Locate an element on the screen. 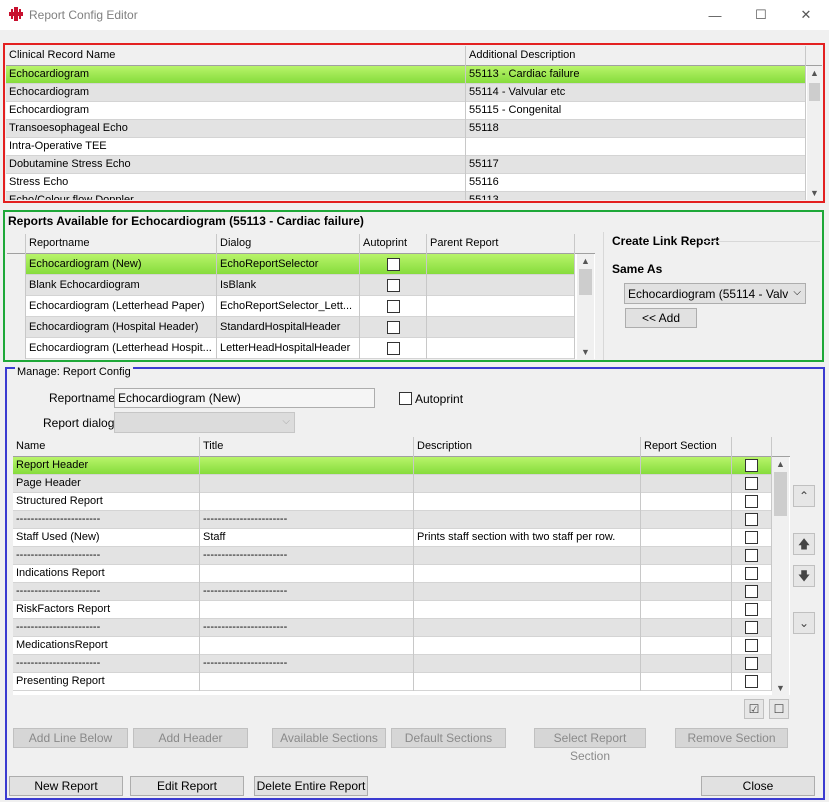  header-name: Name is located at coordinates (106, 447).